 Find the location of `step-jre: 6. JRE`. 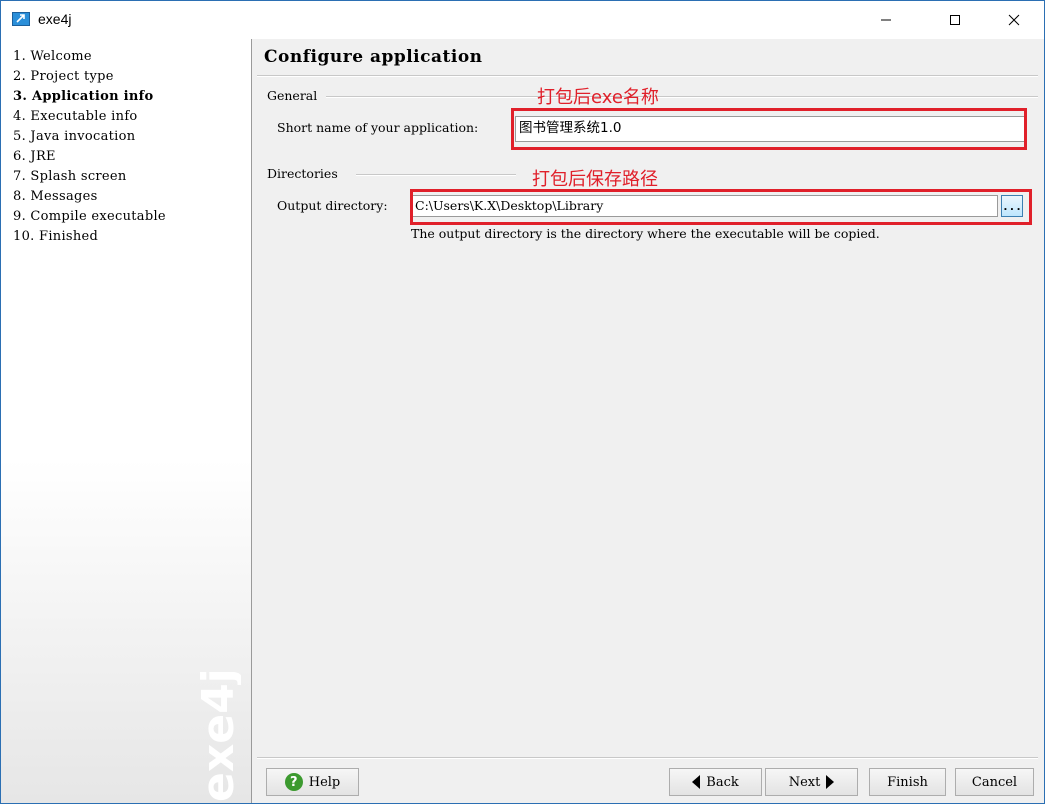

step-jre: 6. JRE is located at coordinates (34, 156).